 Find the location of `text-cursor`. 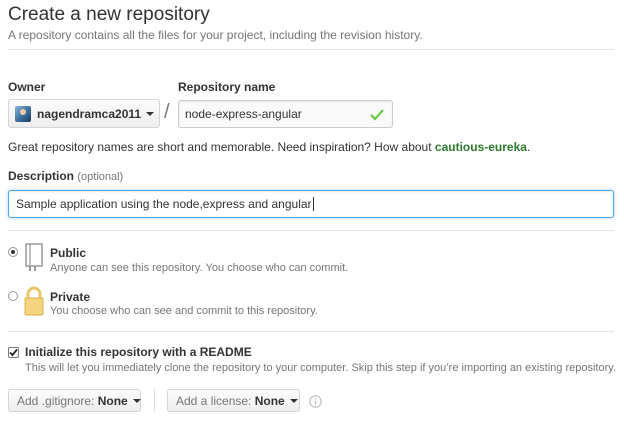

text-cursor is located at coordinates (313, 204).